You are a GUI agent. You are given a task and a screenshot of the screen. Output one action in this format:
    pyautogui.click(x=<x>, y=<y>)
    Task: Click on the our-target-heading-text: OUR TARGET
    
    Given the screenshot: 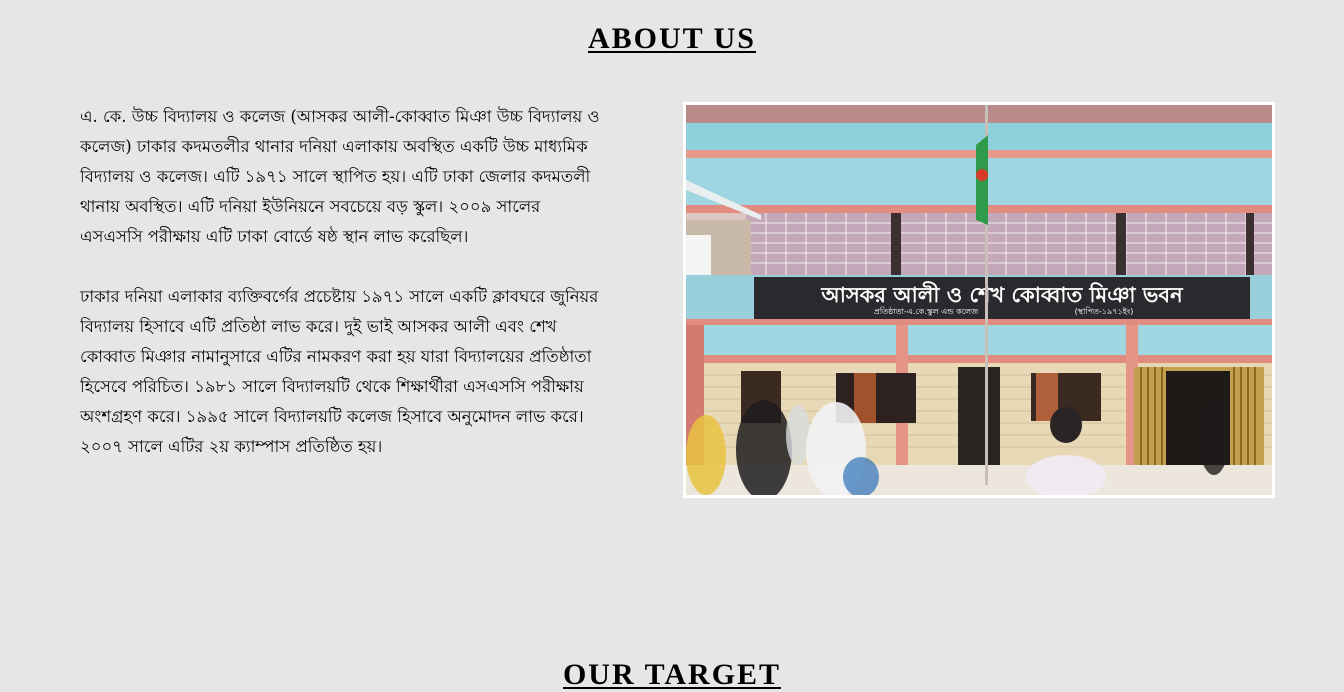 What is the action you would take?
    pyautogui.click(x=672, y=674)
    